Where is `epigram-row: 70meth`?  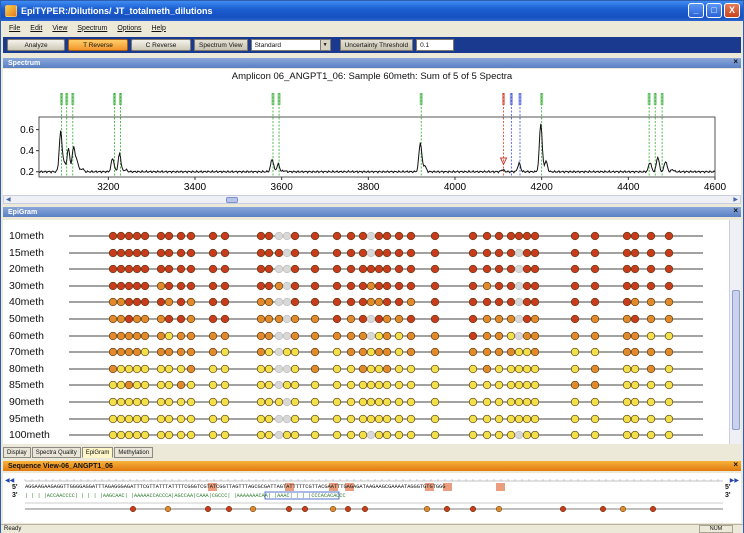
epigram-row: 70meth is located at coordinates (366, 352).